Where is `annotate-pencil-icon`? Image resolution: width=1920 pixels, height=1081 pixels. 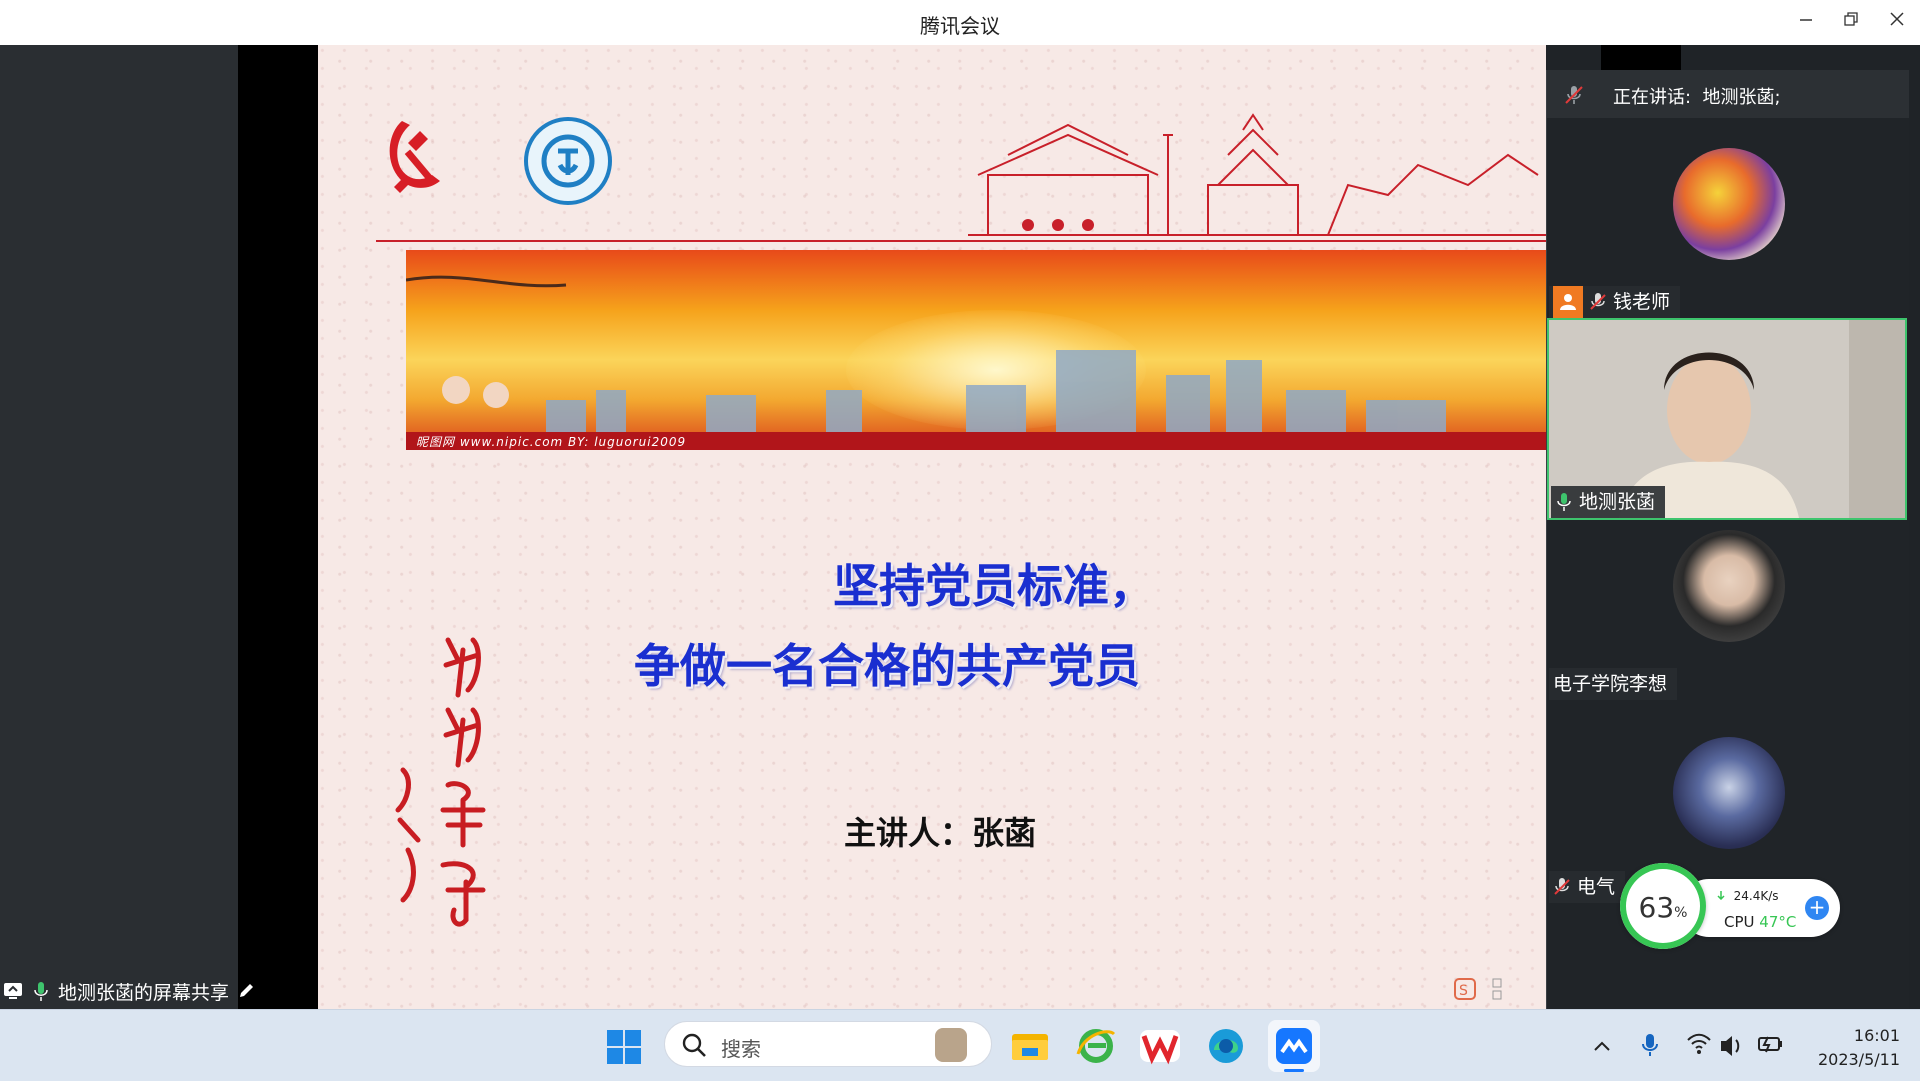 annotate-pencil-icon is located at coordinates (246, 991).